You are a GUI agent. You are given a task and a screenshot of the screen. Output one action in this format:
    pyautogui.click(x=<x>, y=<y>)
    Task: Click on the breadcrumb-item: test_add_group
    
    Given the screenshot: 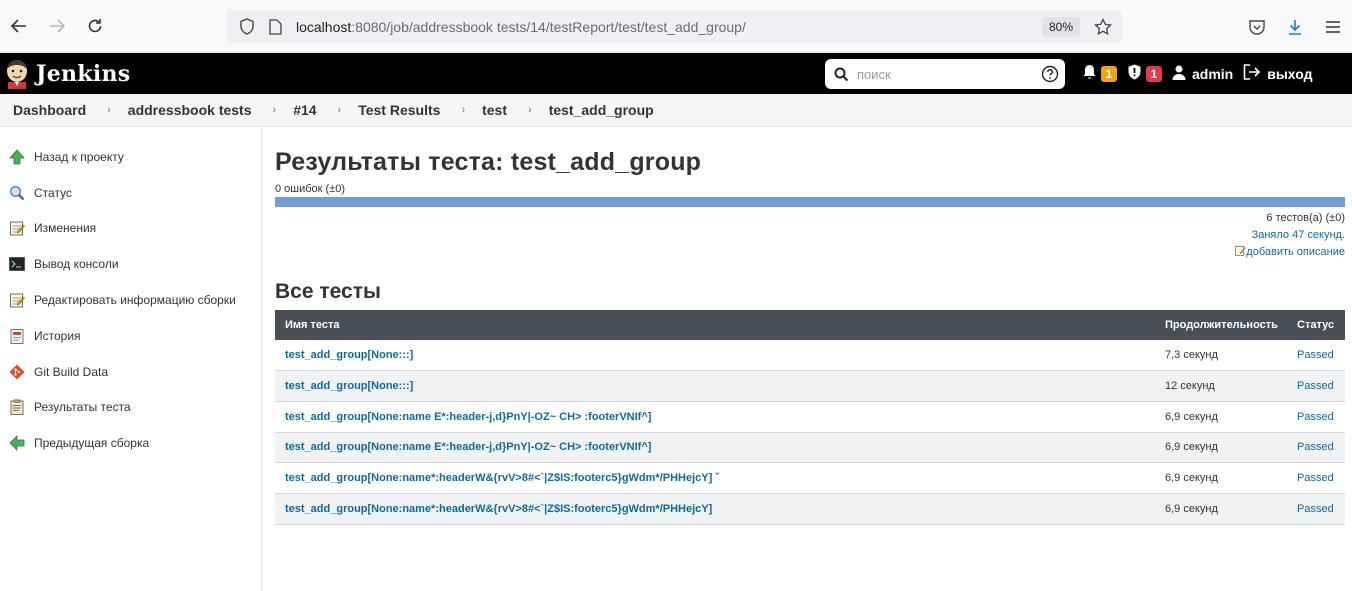 What is the action you would take?
    pyautogui.click(x=601, y=110)
    